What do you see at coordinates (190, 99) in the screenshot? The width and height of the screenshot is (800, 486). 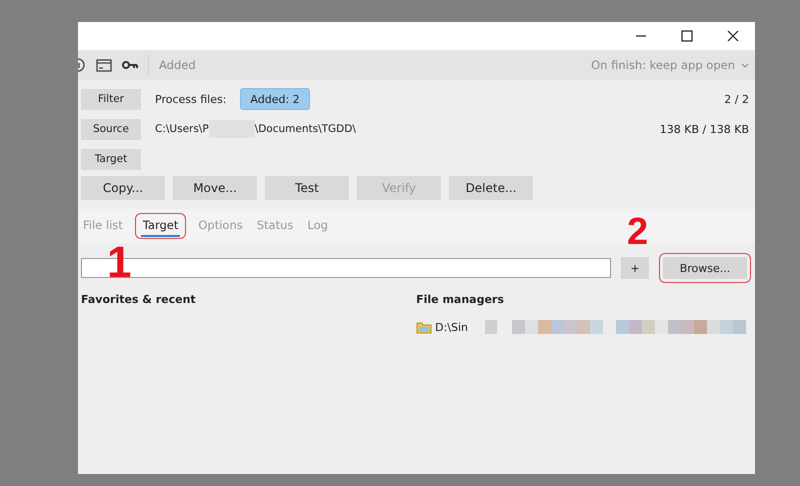 I see `process-files-label: Process files:` at bounding box center [190, 99].